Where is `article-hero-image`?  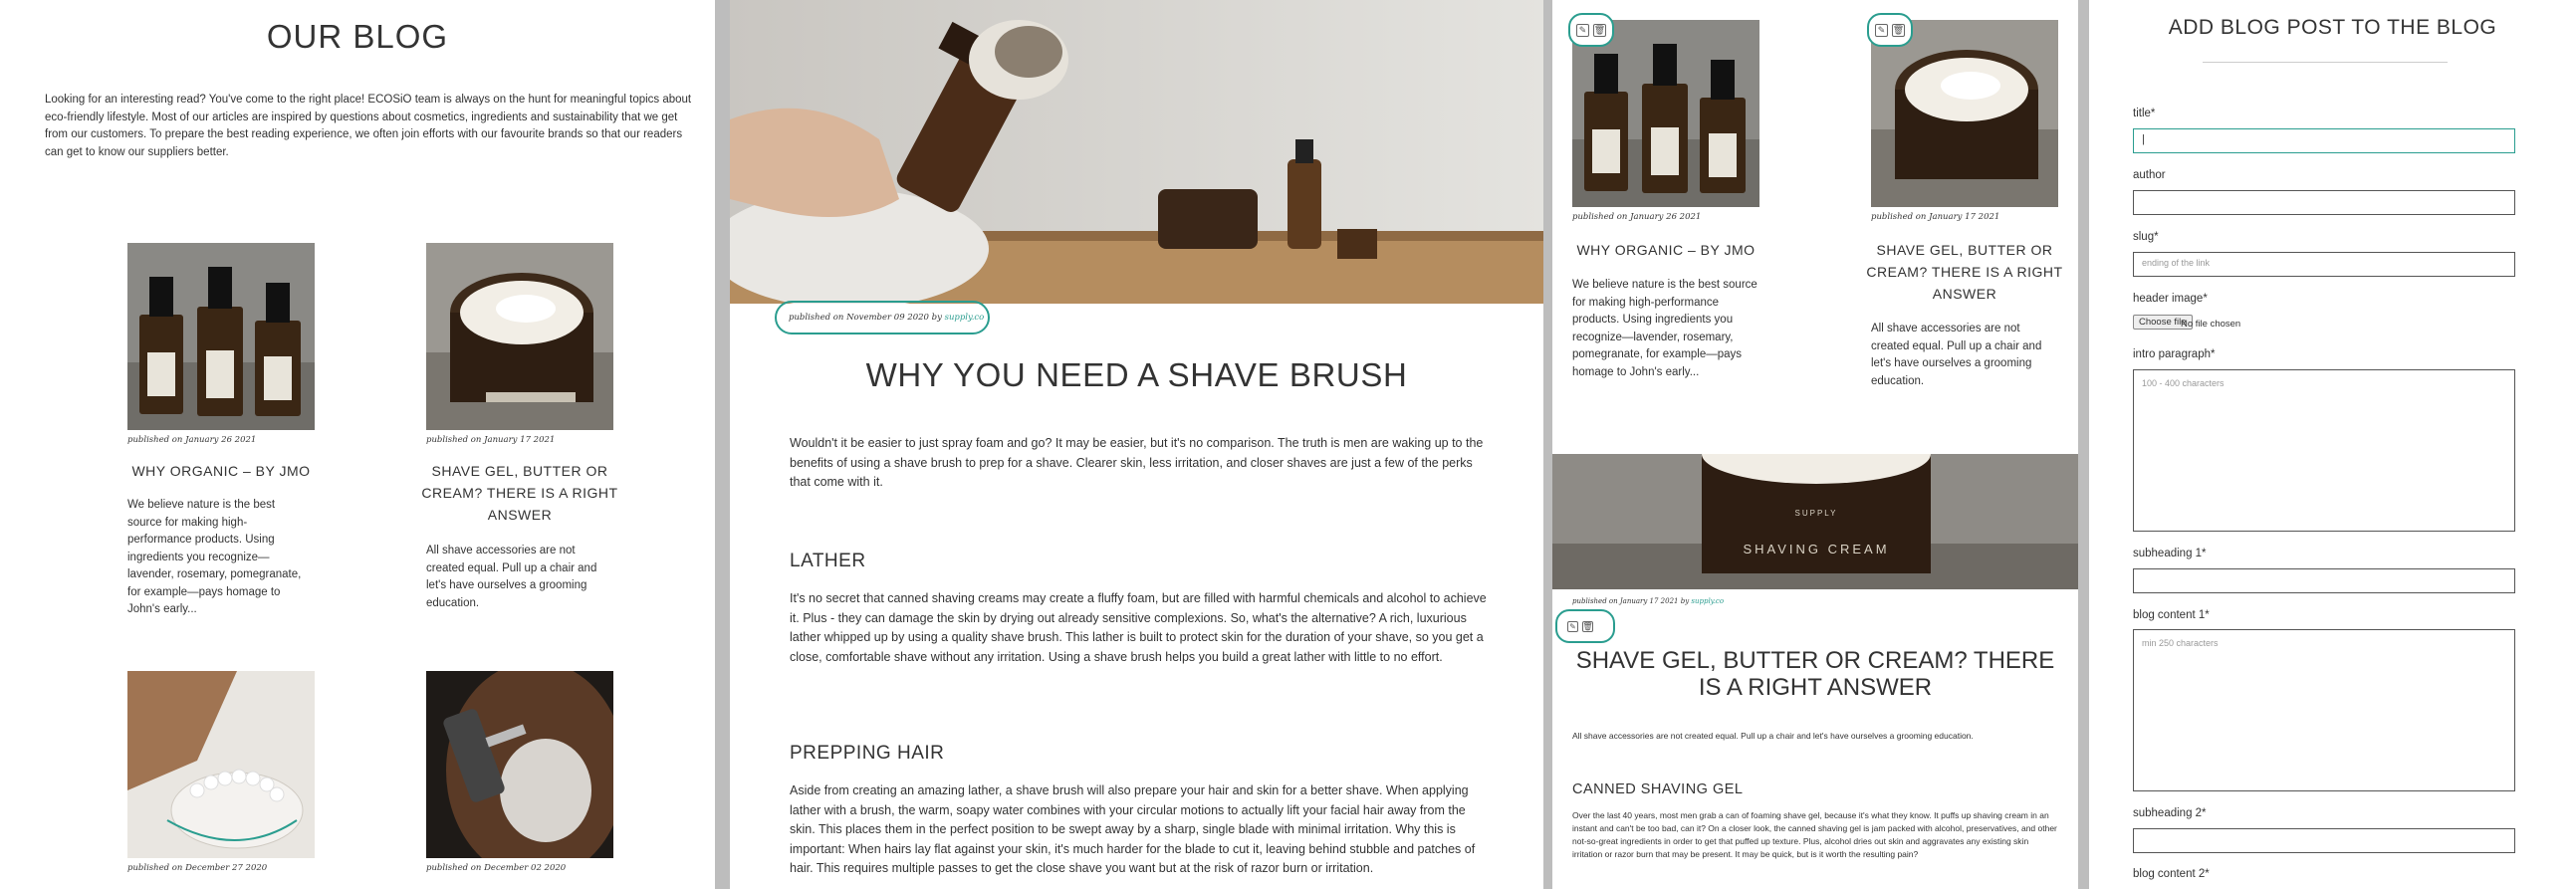 article-hero-image is located at coordinates (1136, 152).